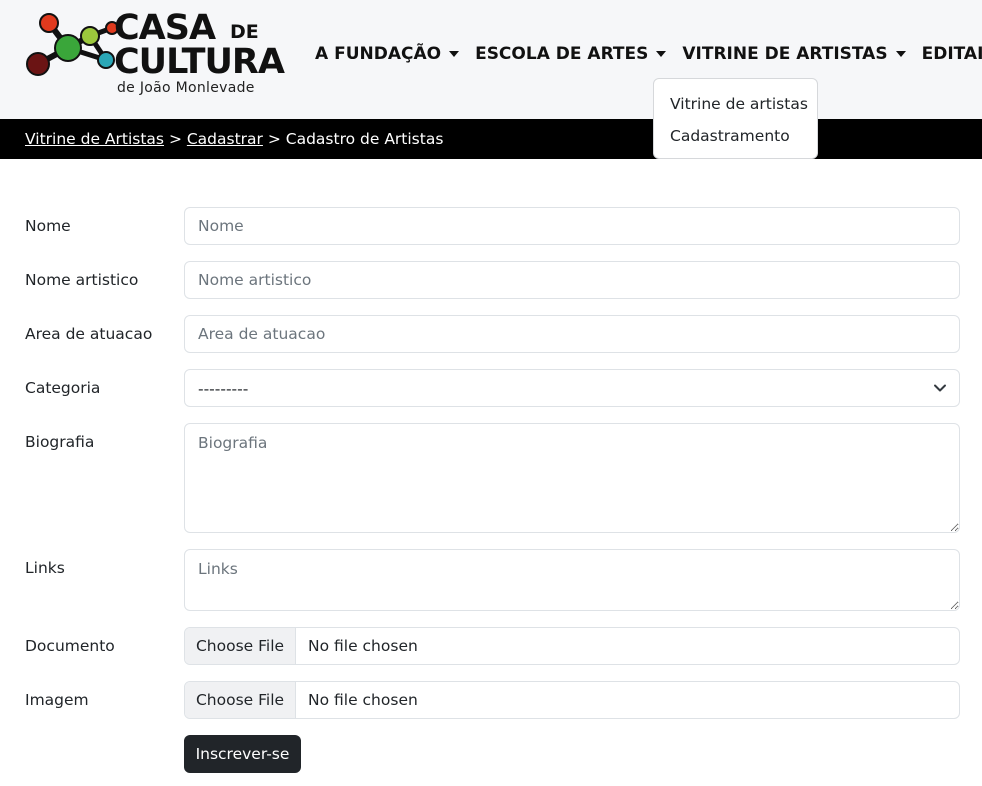 The image size is (982, 786). I want to click on area-atuacao-input, so click(572, 334).